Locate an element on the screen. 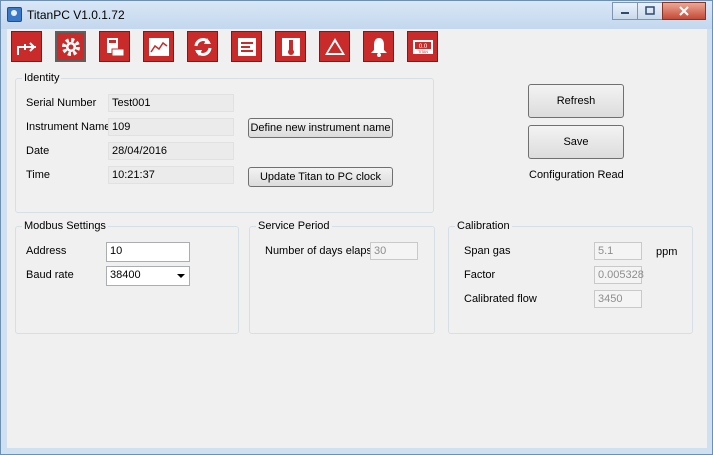 Image resolution: width=713 pixels, height=455 pixels. date-field: 28/04/2016 is located at coordinates (171, 151).